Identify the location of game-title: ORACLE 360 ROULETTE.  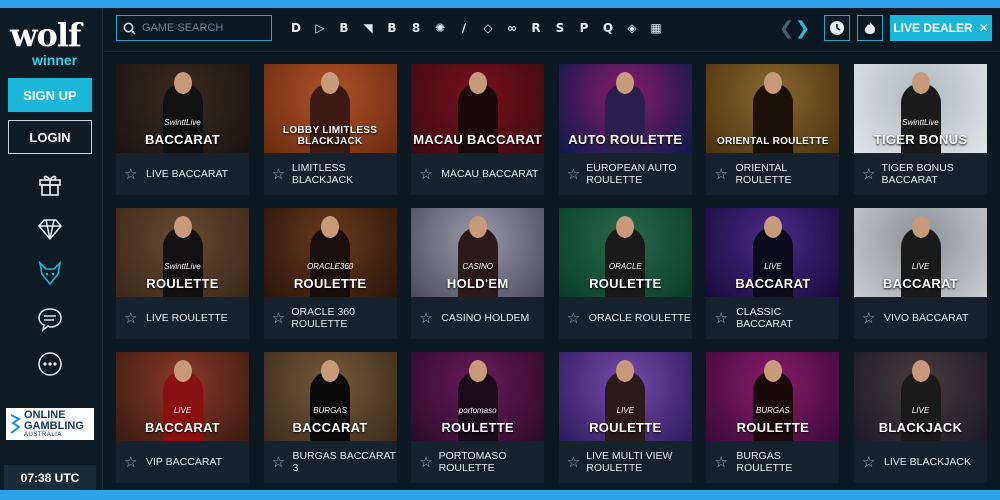
(343, 318).